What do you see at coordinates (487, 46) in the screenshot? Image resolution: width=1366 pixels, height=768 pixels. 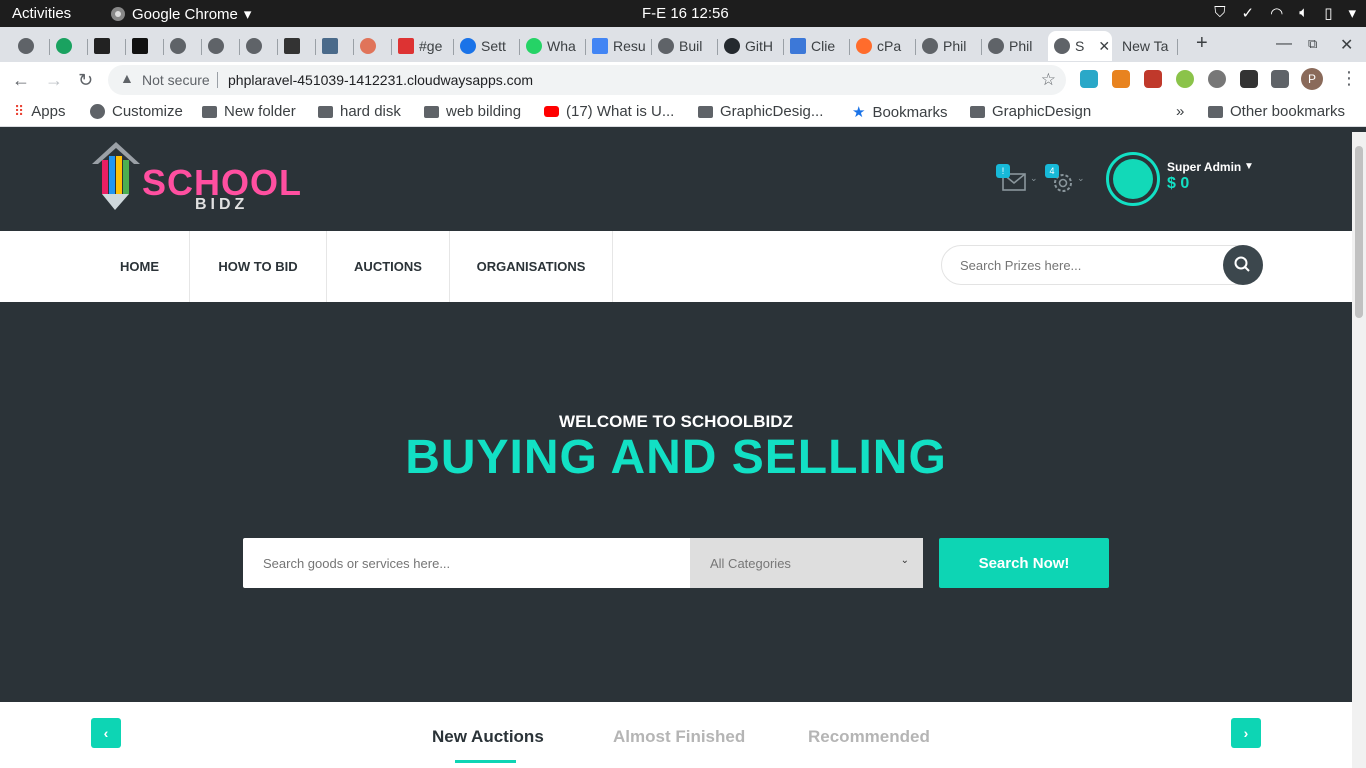 I see `browser-tab: Sett` at bounding box center [487, 46].